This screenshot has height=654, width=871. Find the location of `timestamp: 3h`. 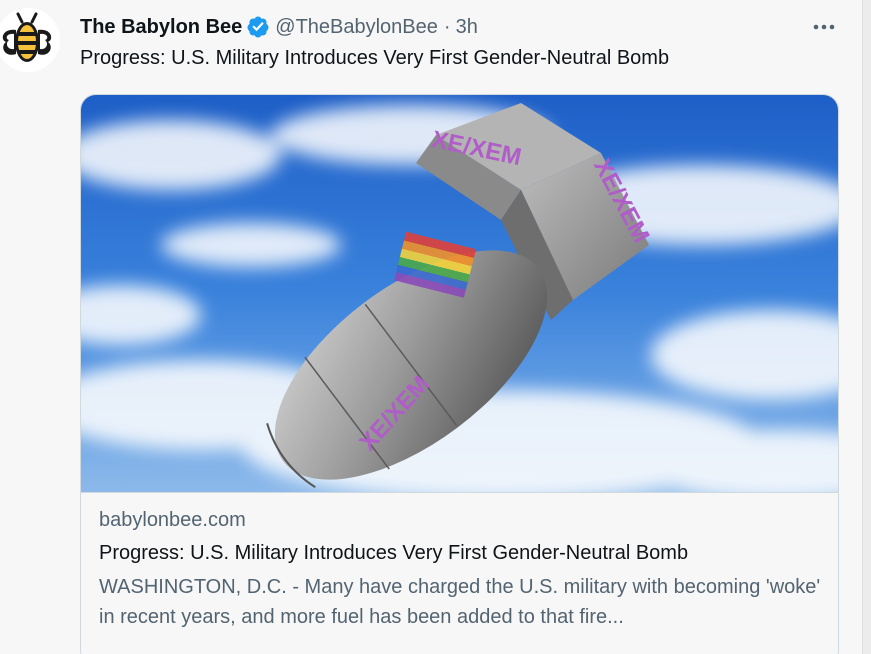

timestamp: 3h is located at coordinates (467, 27).